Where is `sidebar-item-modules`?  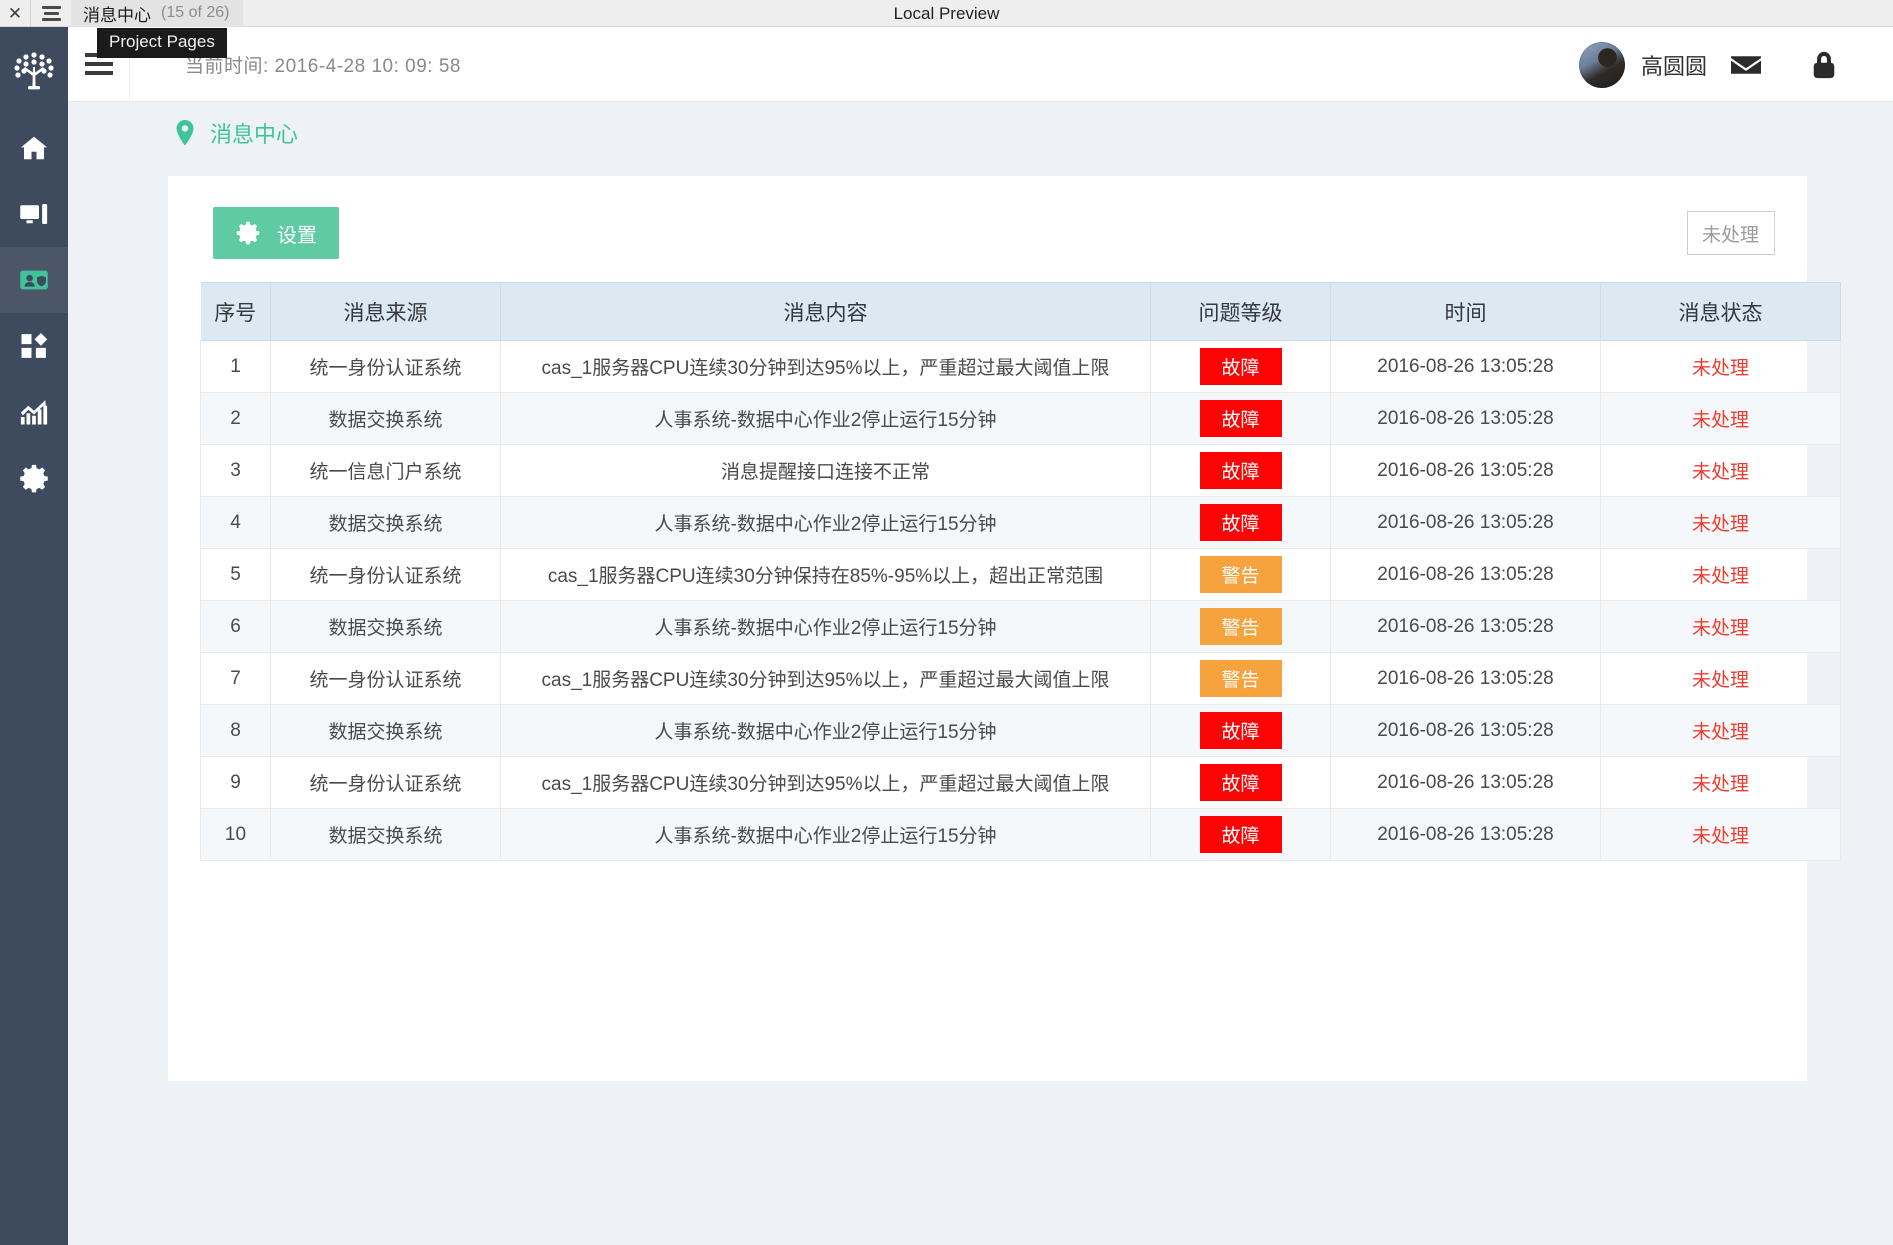
sidebar-item-modules is located at coordinates (34, 346).